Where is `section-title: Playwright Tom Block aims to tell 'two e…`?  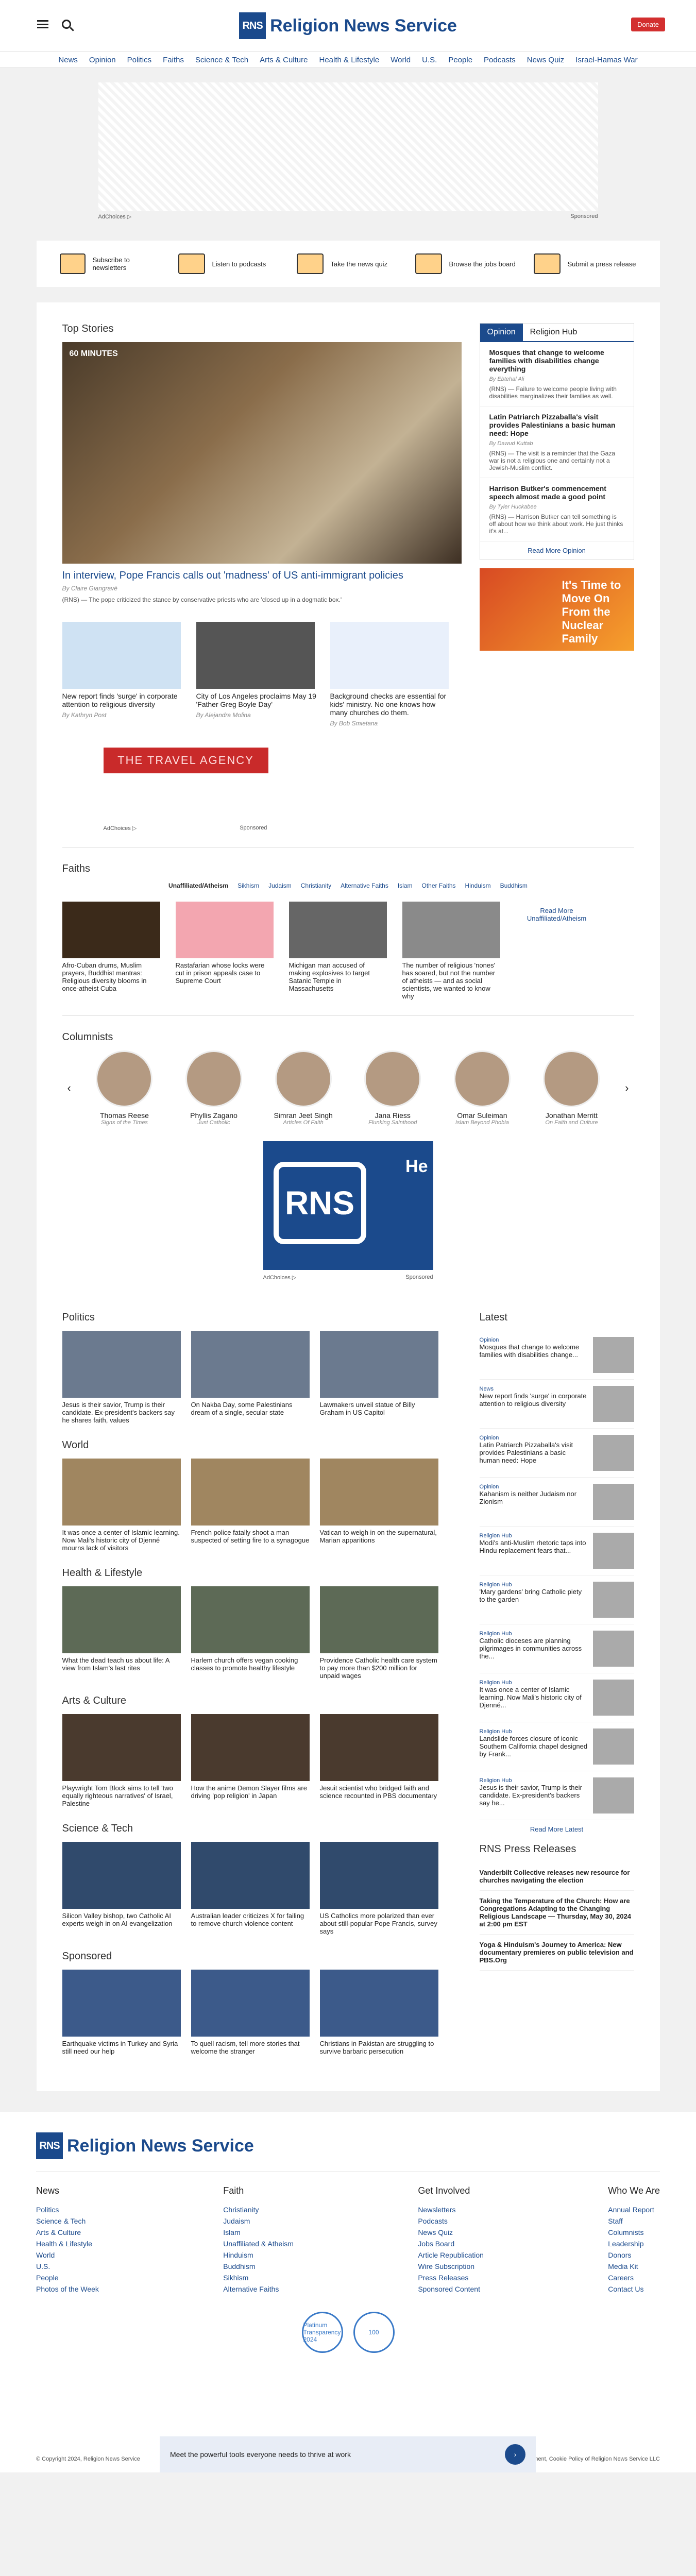
section-title: Playwright Tom Block aims to tell 'two e… is located at coordinates (121, 1795).